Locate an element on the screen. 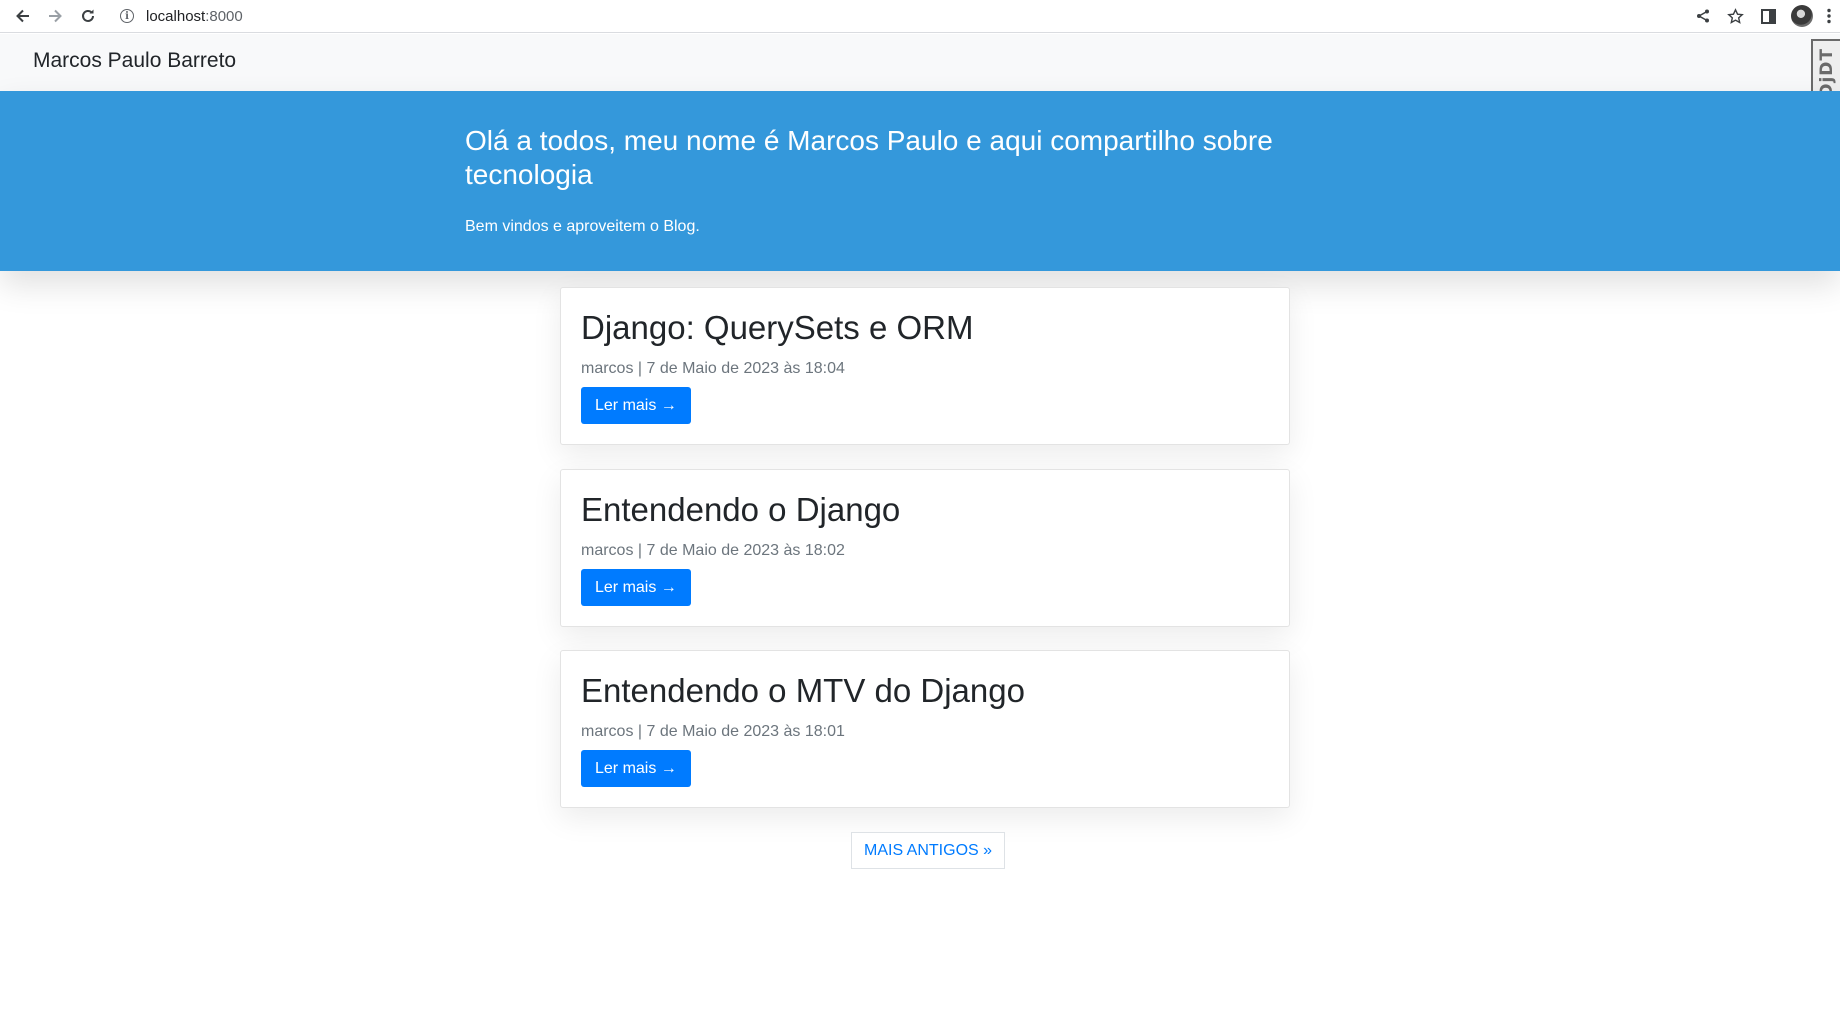 The height and width of the screenshot is (1010, 1840). url-host: localhost is located at coordinates (176, 16).